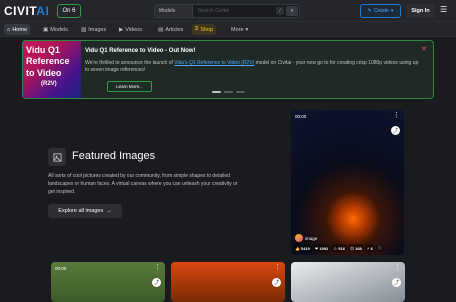 The width and height of the screenshot is (456, 302). What do you see at coordinates (299, 238) in the screenshot?
I see `avatar` at bounding box center [299, 238].